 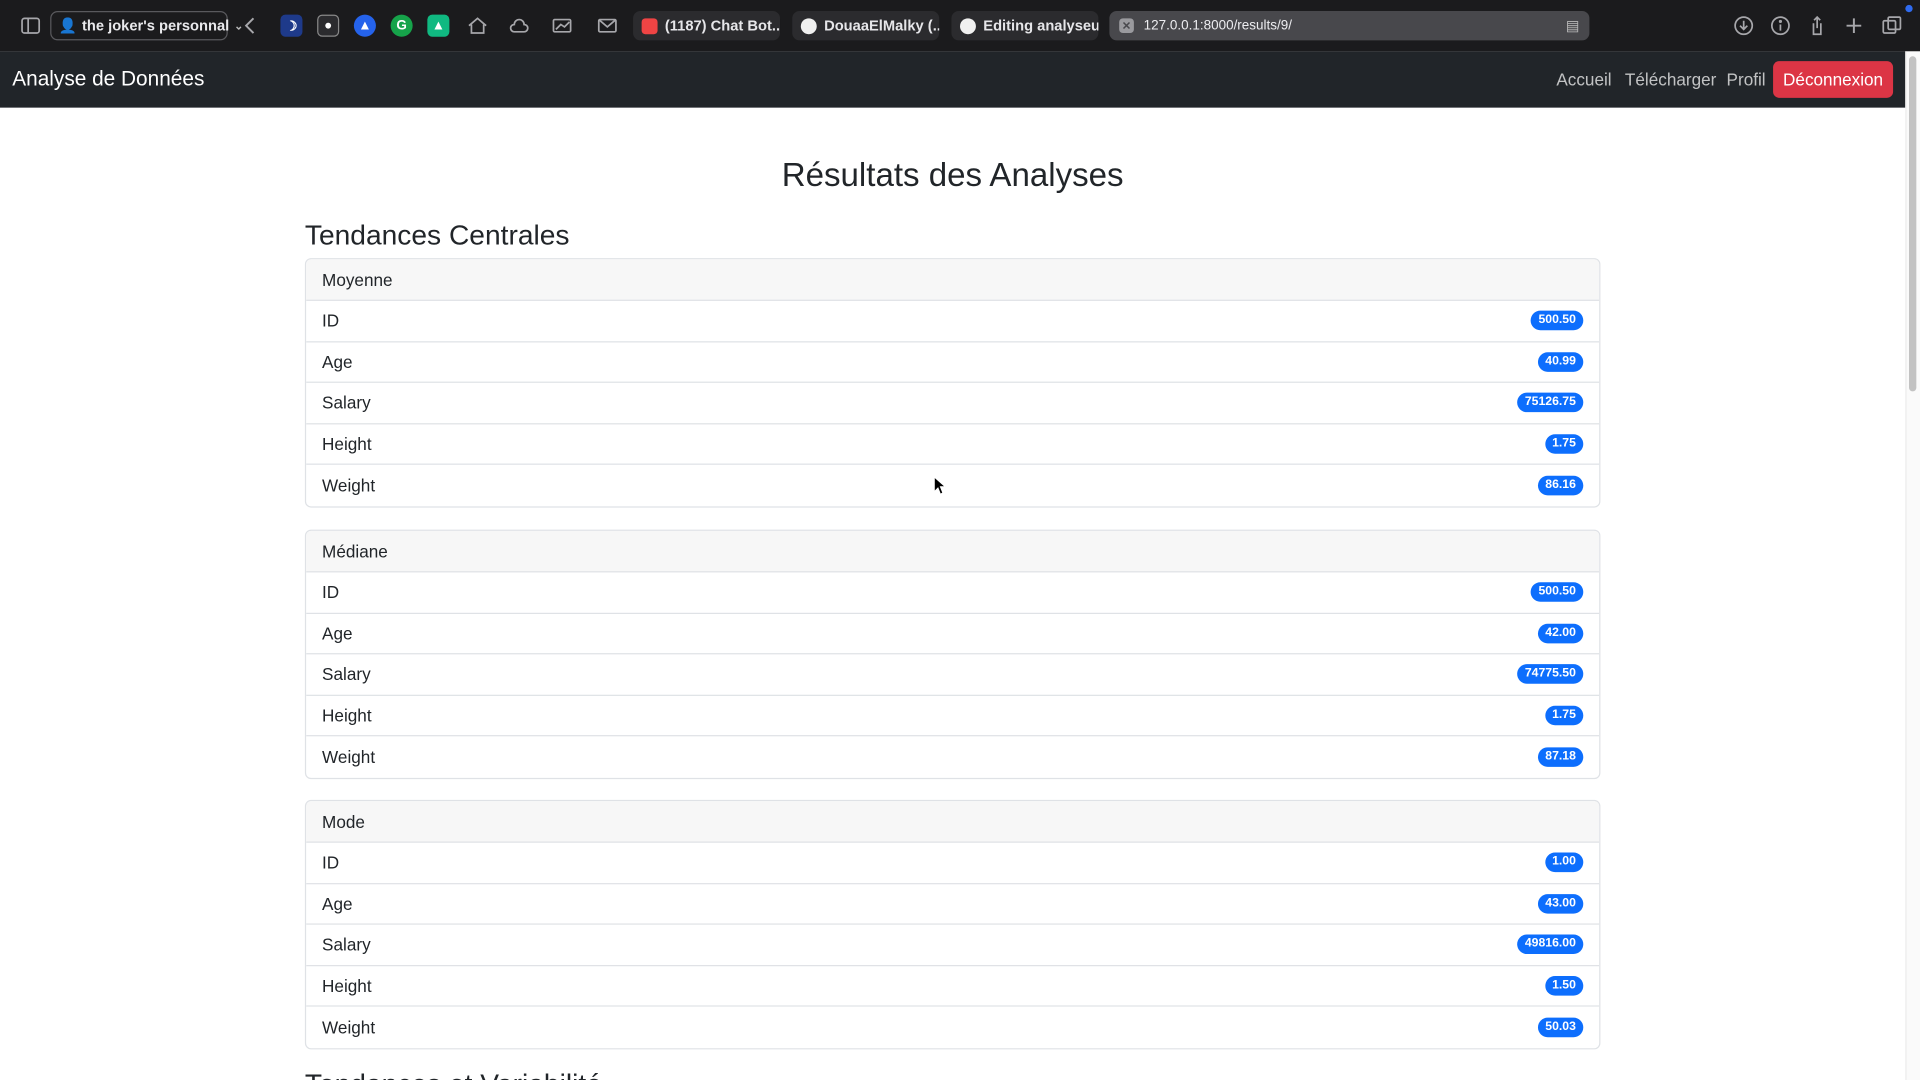 I want to click on card-header: Mode, so click(x=953, y=822).